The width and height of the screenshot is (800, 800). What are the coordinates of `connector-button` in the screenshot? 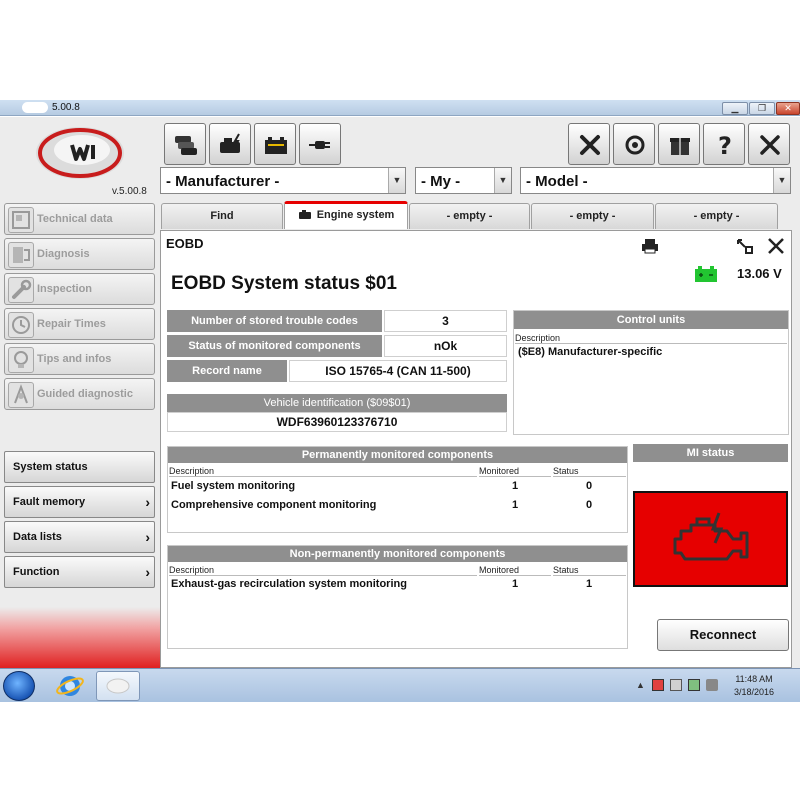 It's located at (320, 144).